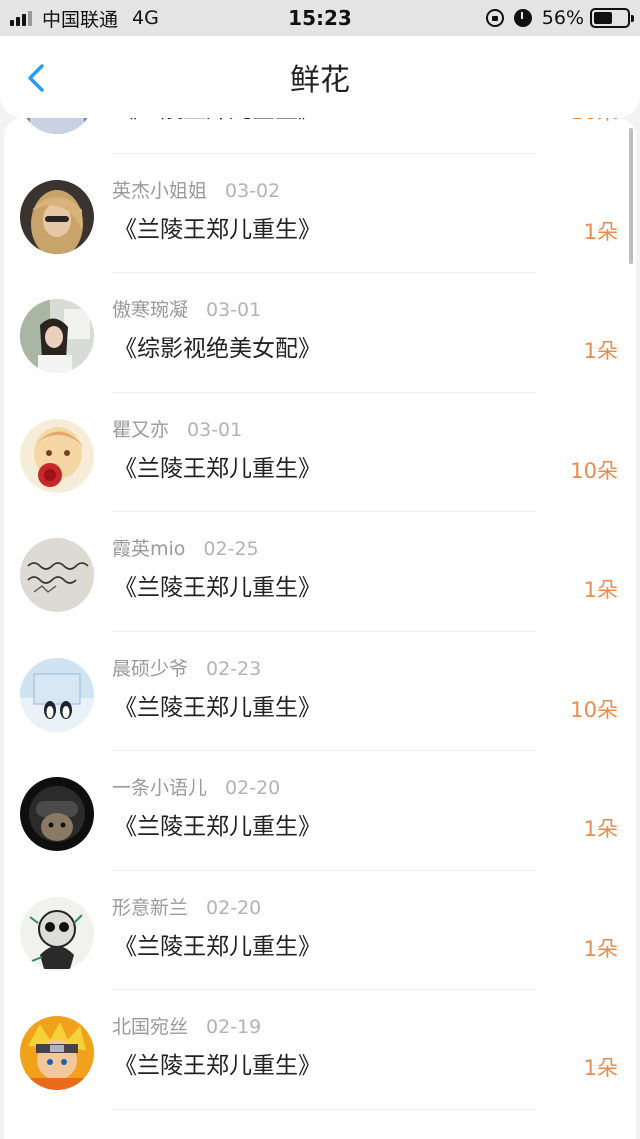 This screenshot has width=640, height=1139. I want to click on flower-list-item: 晨硕少爷 02-23 《兰陵王郑儿重生》 10朵, so click(320, 691).